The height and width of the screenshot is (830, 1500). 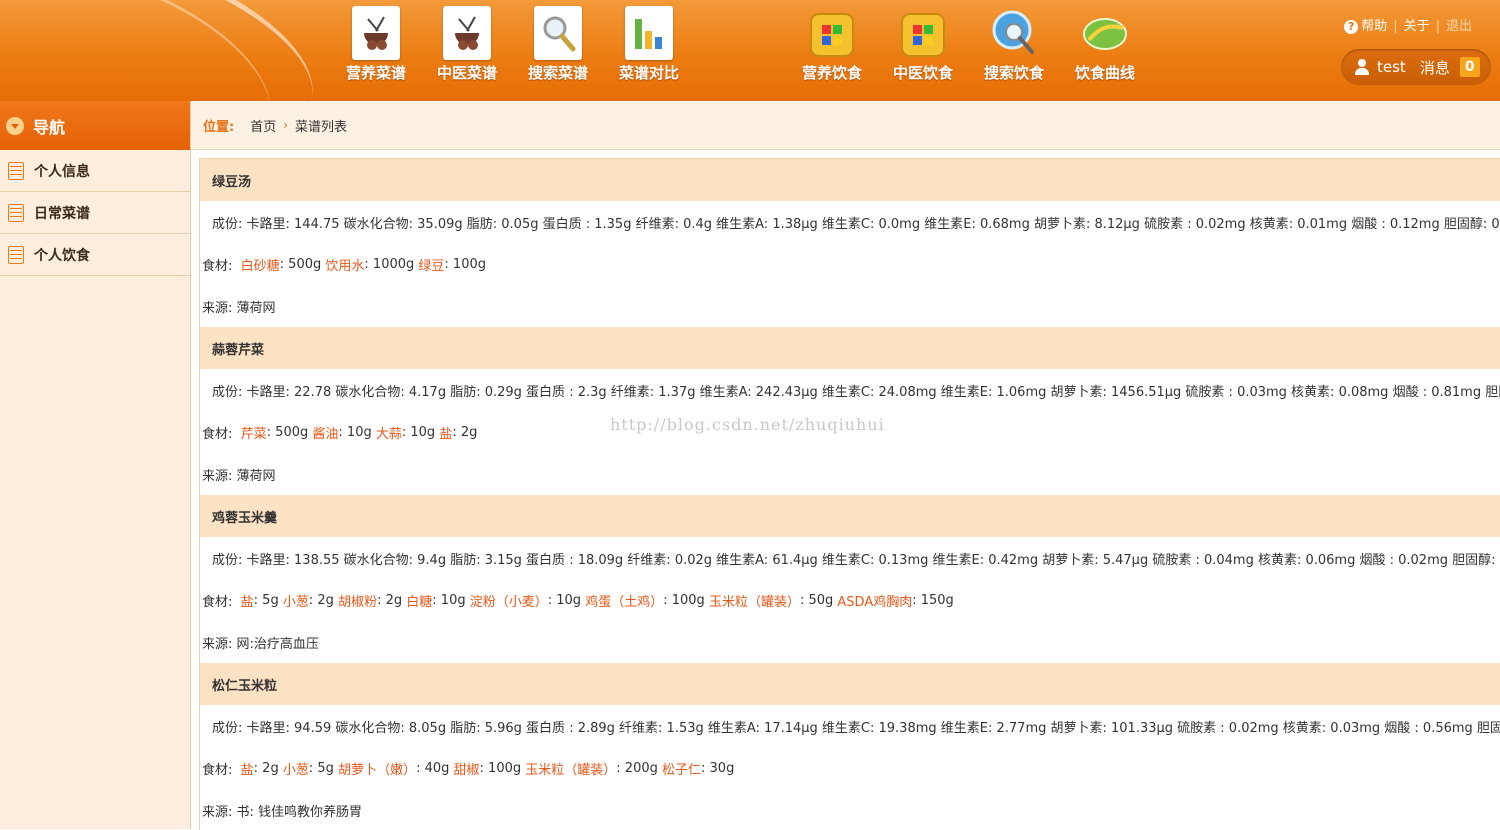 I want to click on recipe-source: 来源: 书: 钱佳鸣教你养肠胃, so click(x=282, y=812).